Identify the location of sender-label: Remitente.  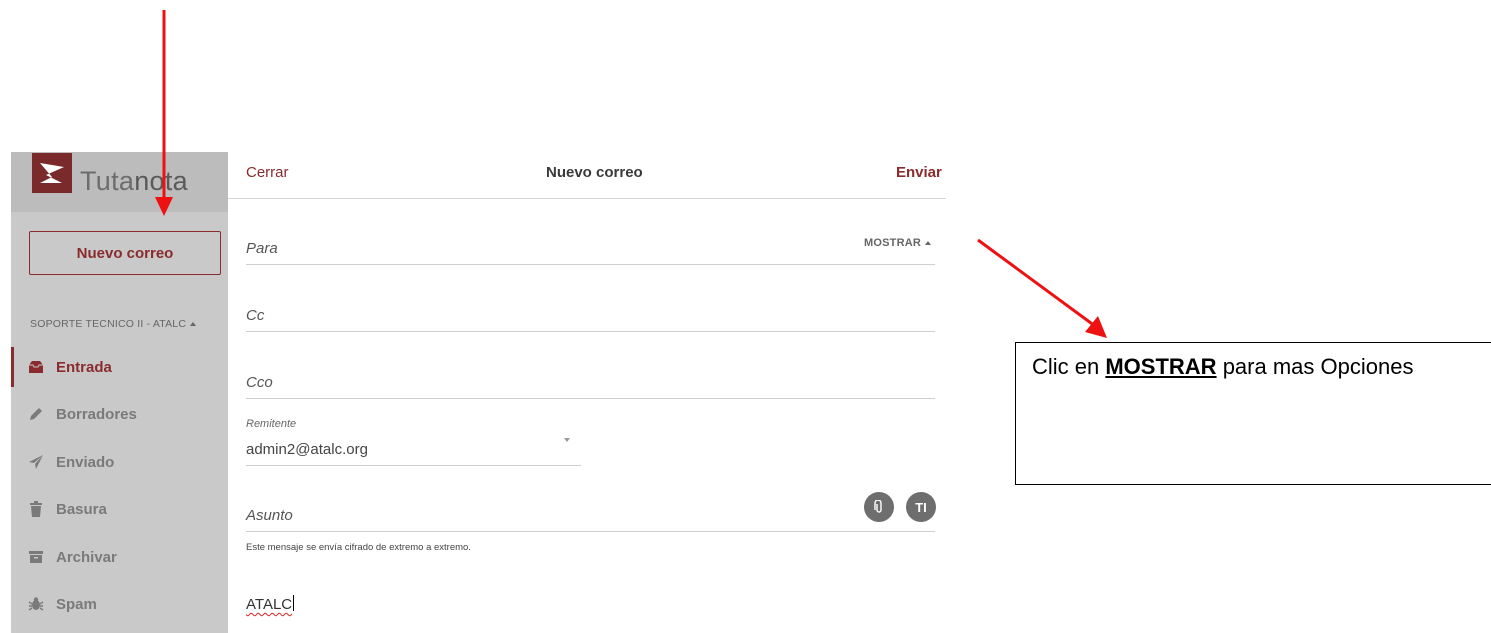
(271, 424).